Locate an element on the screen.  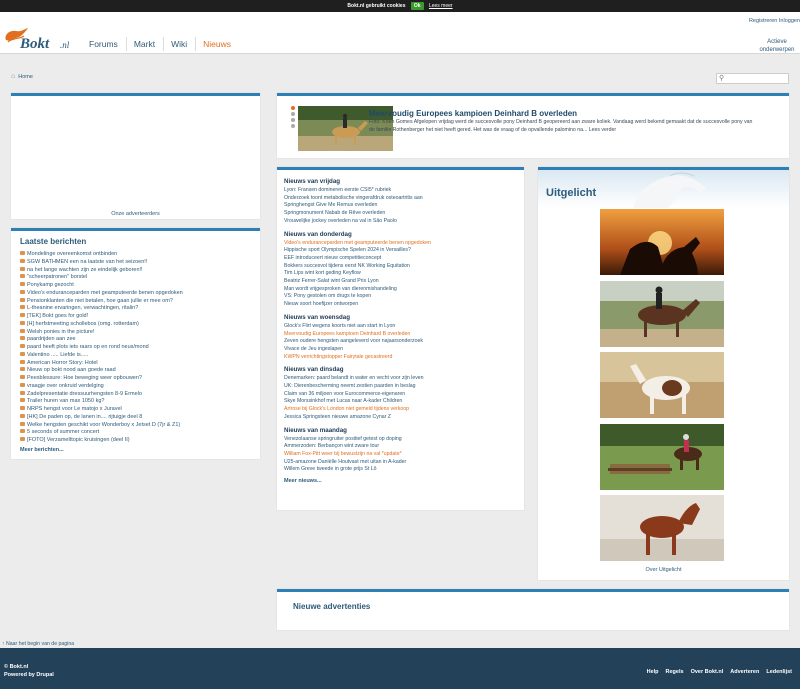
recent-post-item: Nieuw op bokt nood aan goede raad is located at coordinates (101, 371).